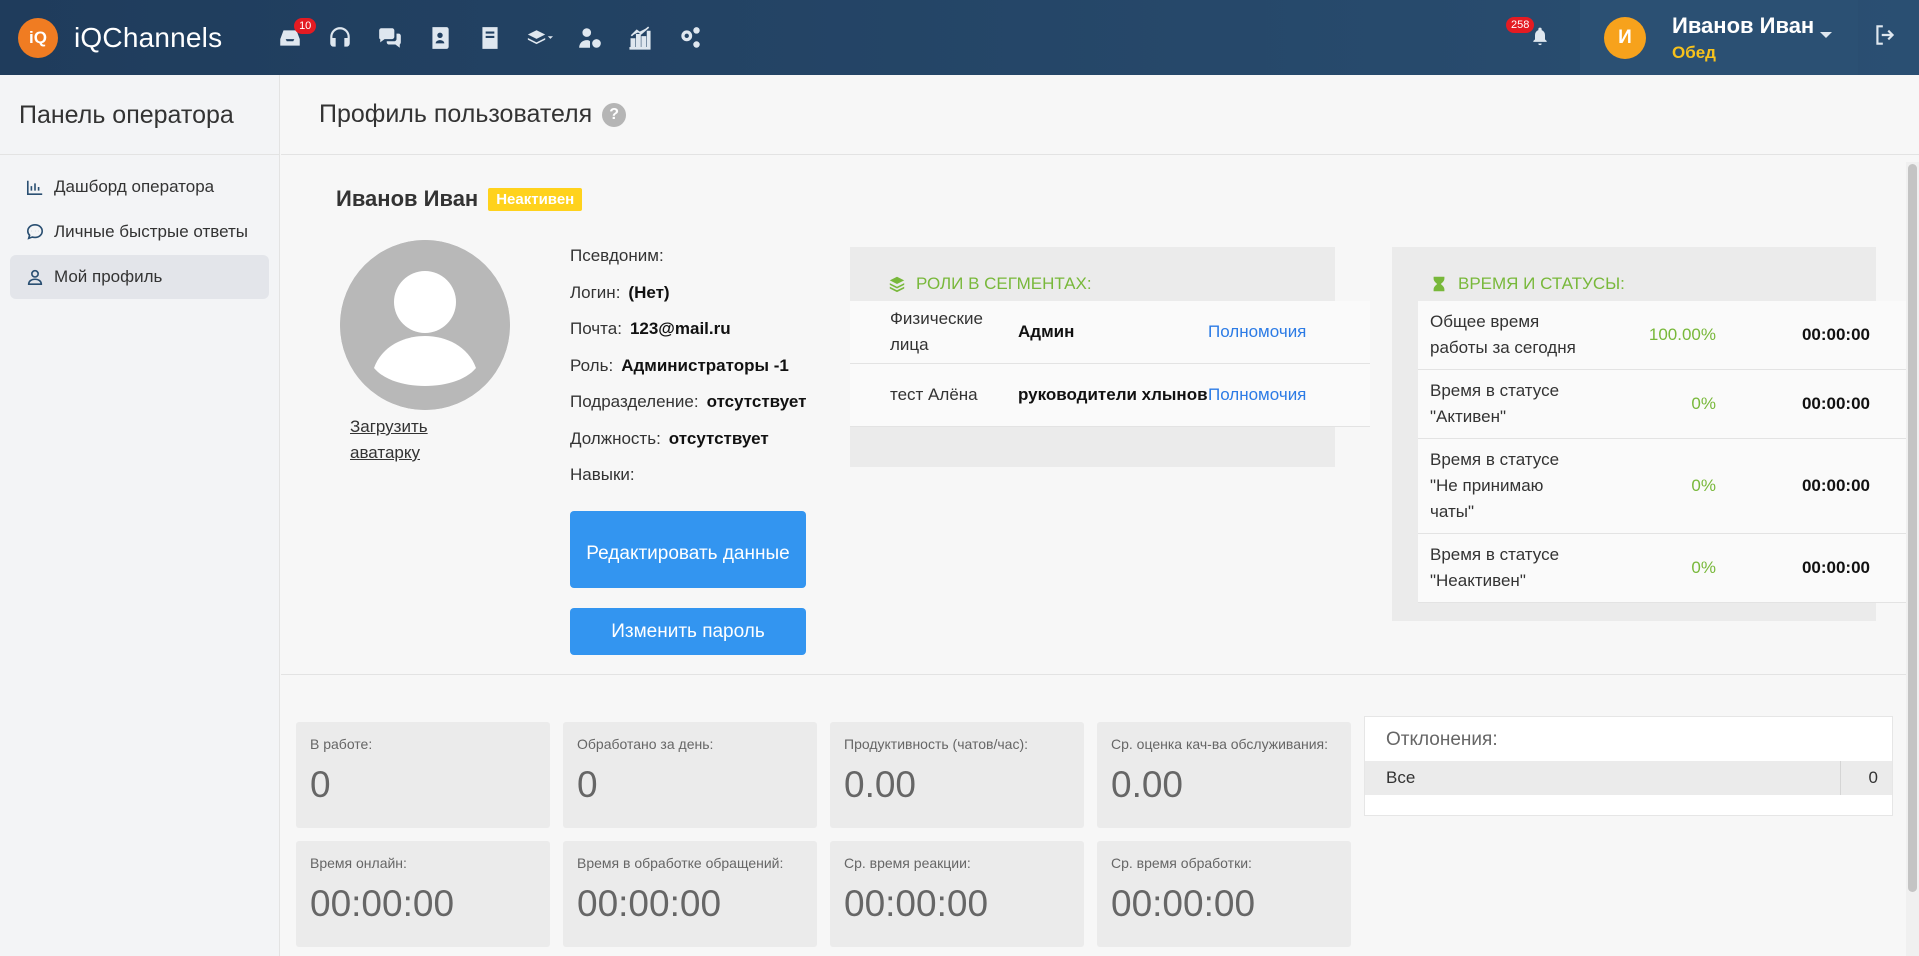  What do you see at coordinates (1442, 739) in the screenshot?
I see `deviations-title: Отклонения:` at bounding box center [1442, 739].